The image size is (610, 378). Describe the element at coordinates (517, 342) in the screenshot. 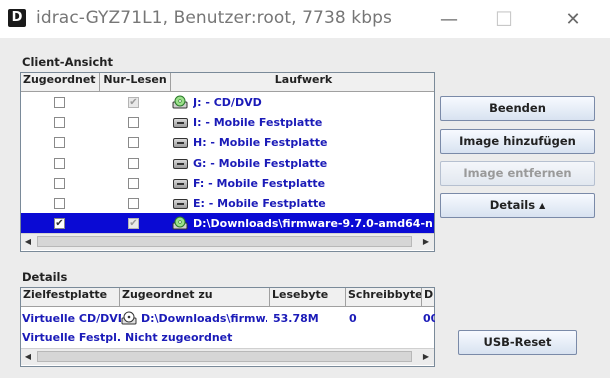

I see `usb-reset-button: USB-Reset` at that location.